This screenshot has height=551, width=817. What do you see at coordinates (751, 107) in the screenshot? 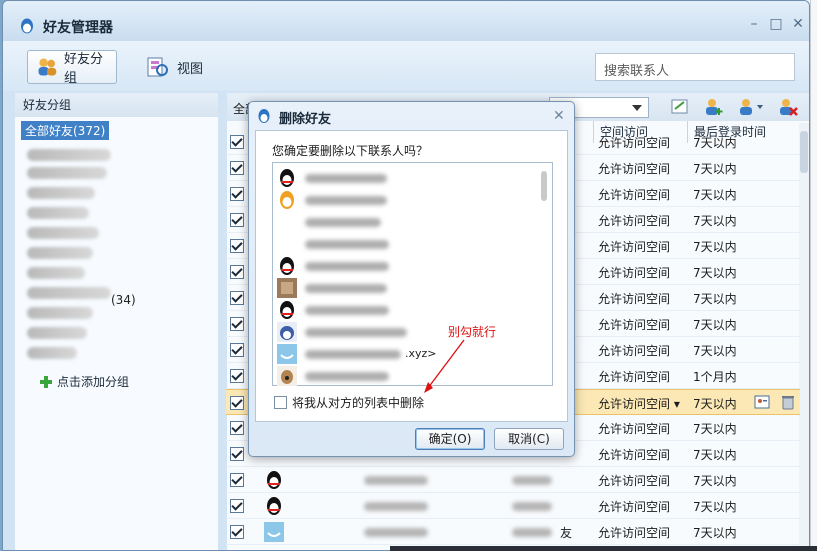
I see `move-friend-icon` at bounding box center [751, 107].